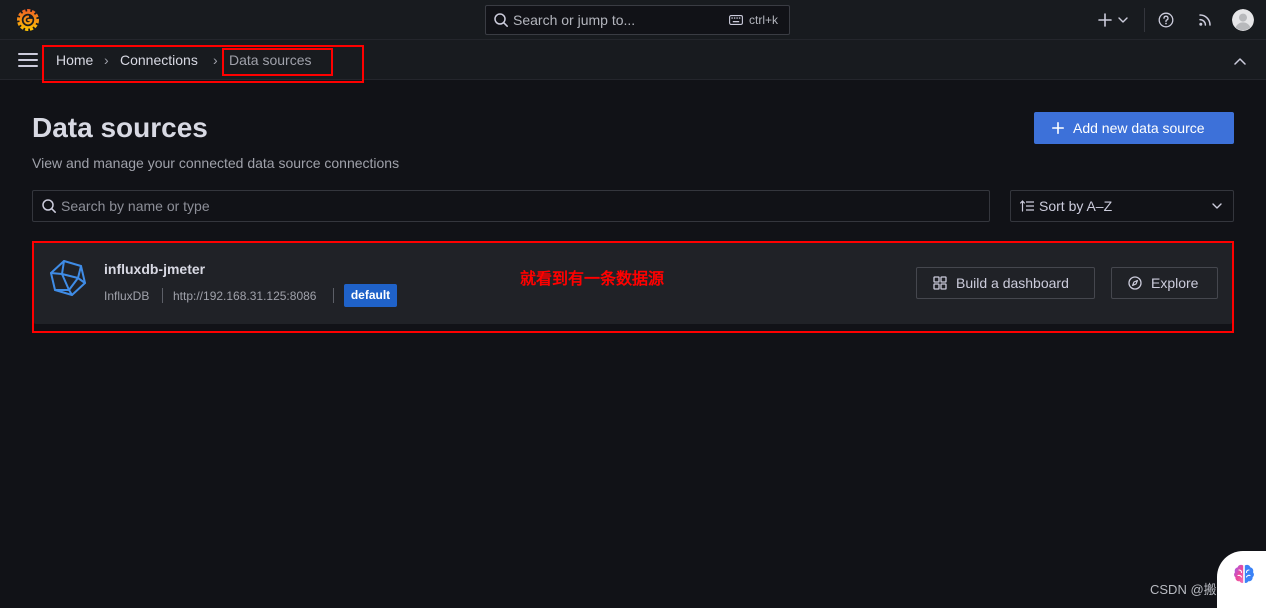 Image resolution: width=1266 pixels, height=608 pixels. What do you see at coordinates (1244, 574) in the screenshot?
I see `brain-icon` at bounding box center [1244, 574].